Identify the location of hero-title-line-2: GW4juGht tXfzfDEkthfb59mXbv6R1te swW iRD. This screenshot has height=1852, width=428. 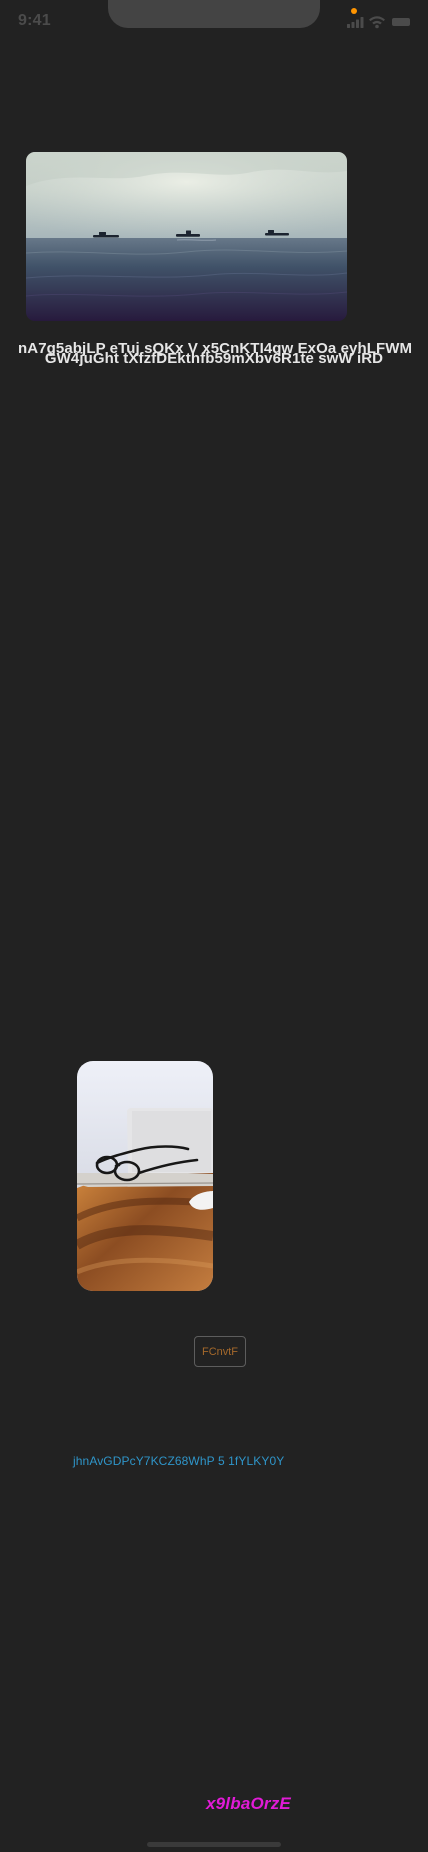
(214, 358).